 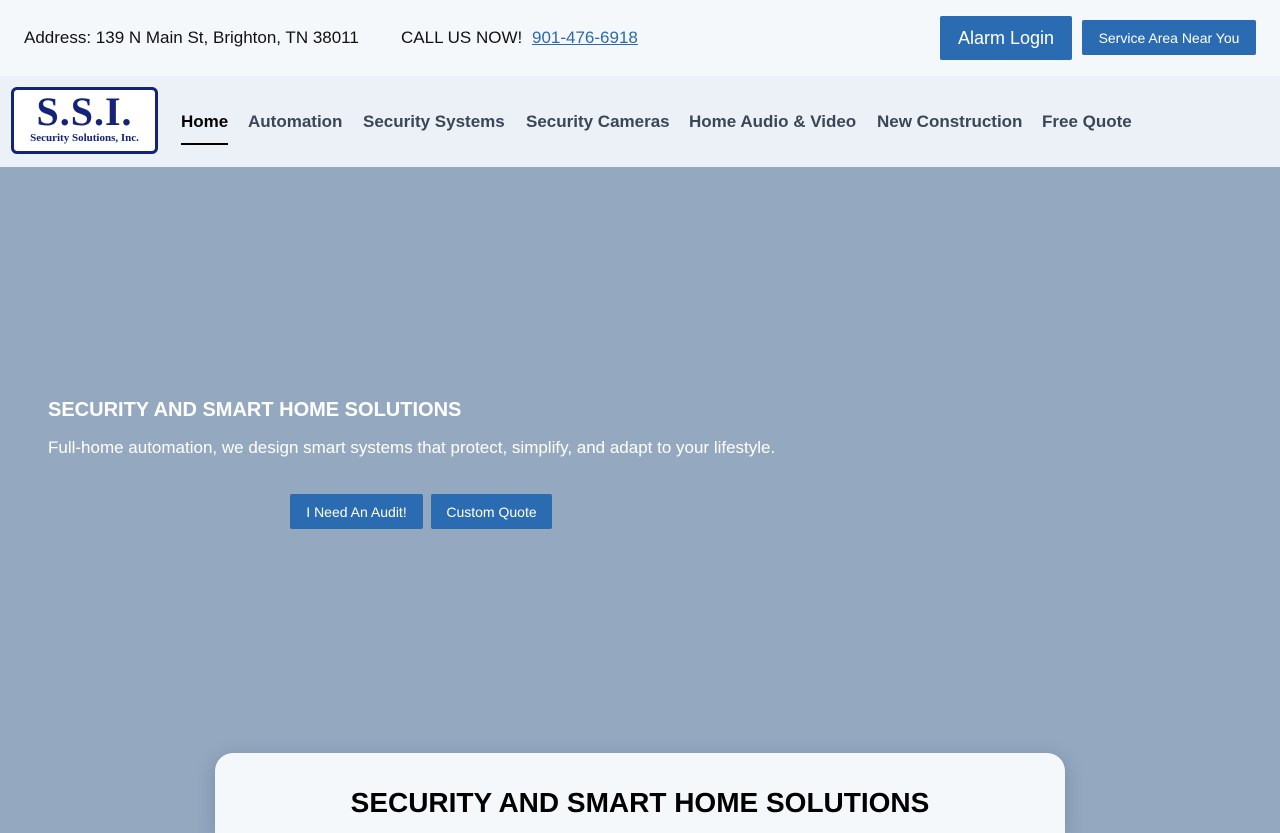 What do you see at coordinates (295, 122) in the screenshot?
I see `nav-item-automation: Automation` at bounding box center [295, 122].